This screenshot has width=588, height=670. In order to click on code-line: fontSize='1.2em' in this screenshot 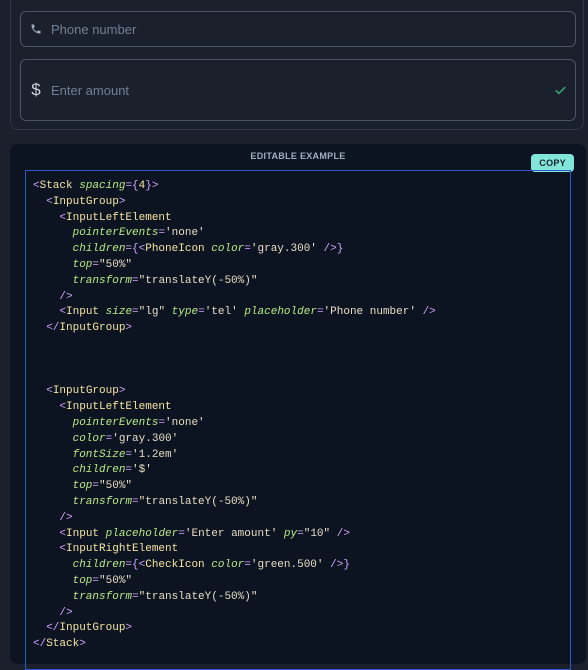, I will do `click(106, 455)`.